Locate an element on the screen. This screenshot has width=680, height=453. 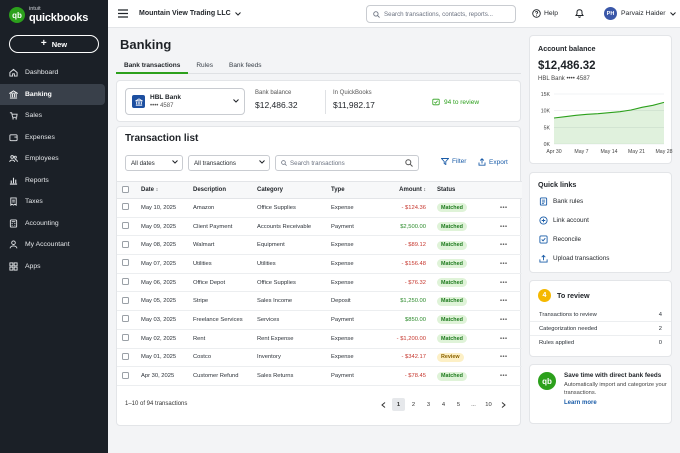
export-button: Export is located at coordinates (493, 162).